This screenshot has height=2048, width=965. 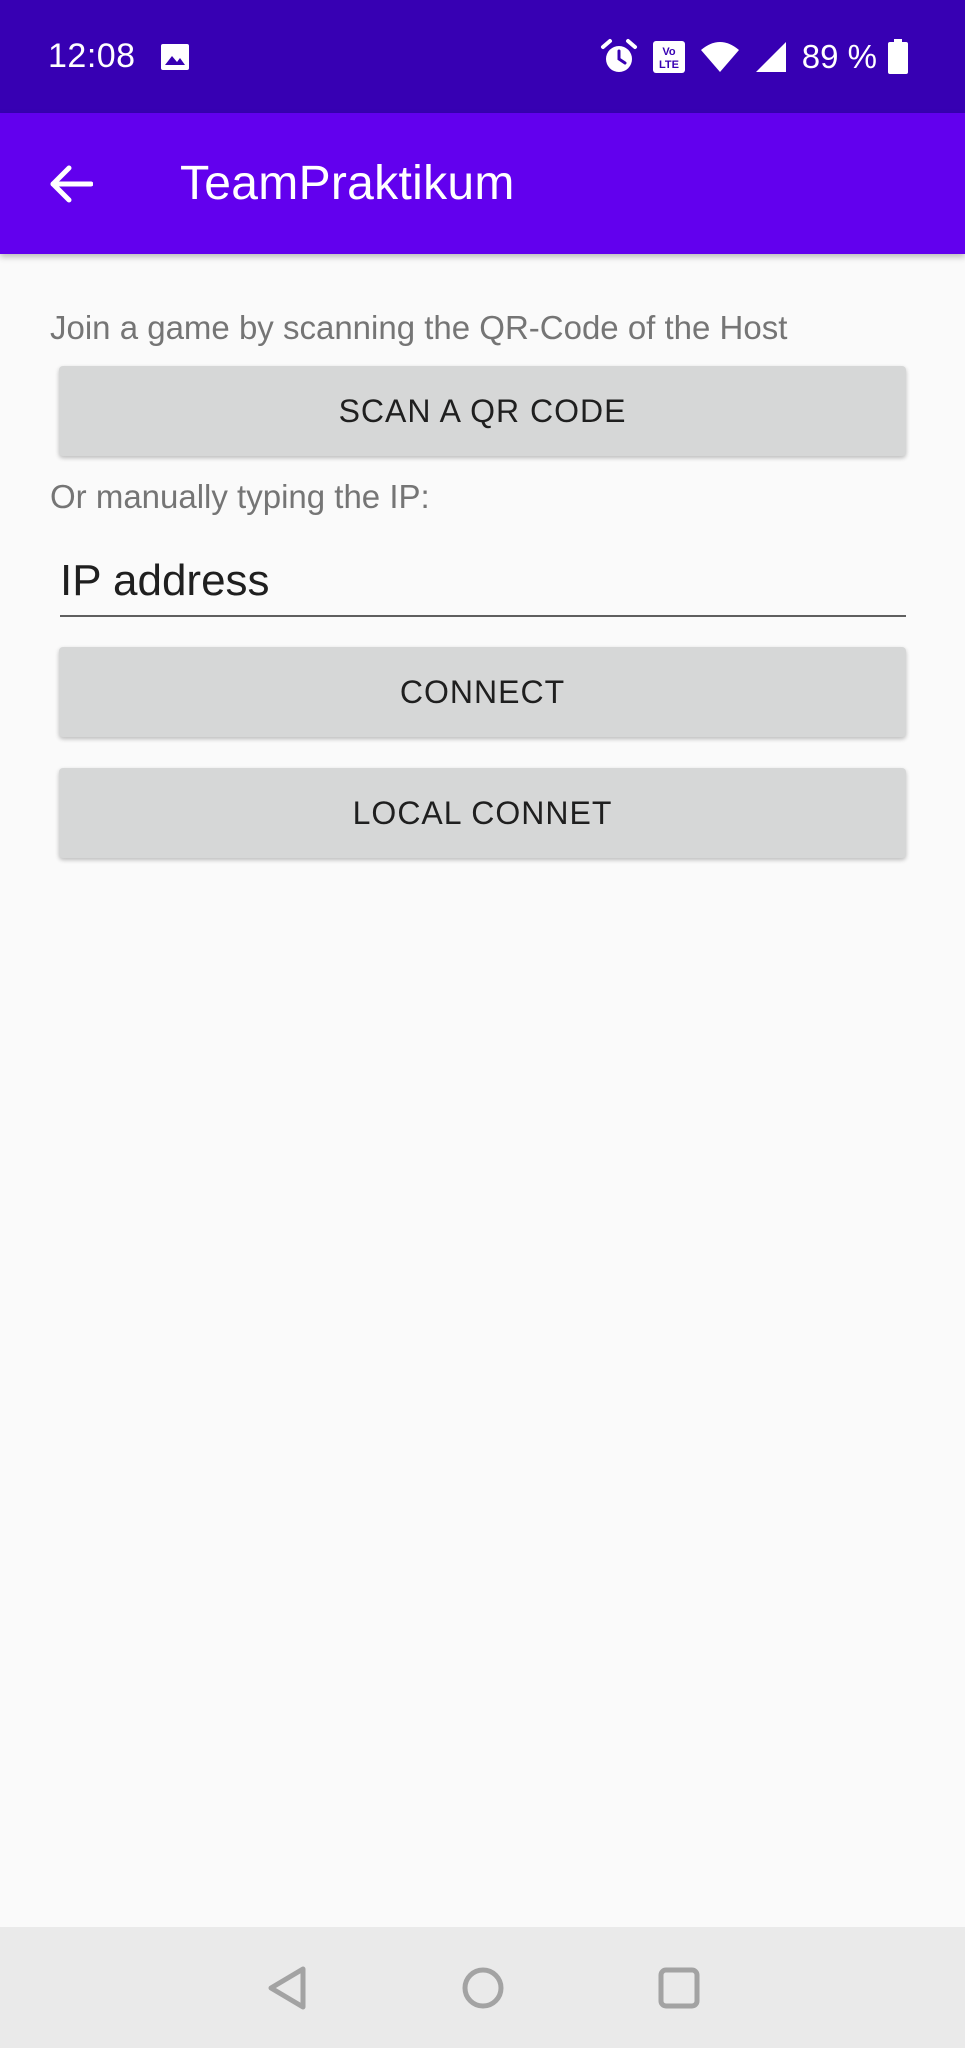 What do you see at coordinates (679, 1988) in the screenshot?
I see `recents-square-icon` at bounding box center [679, 1988].